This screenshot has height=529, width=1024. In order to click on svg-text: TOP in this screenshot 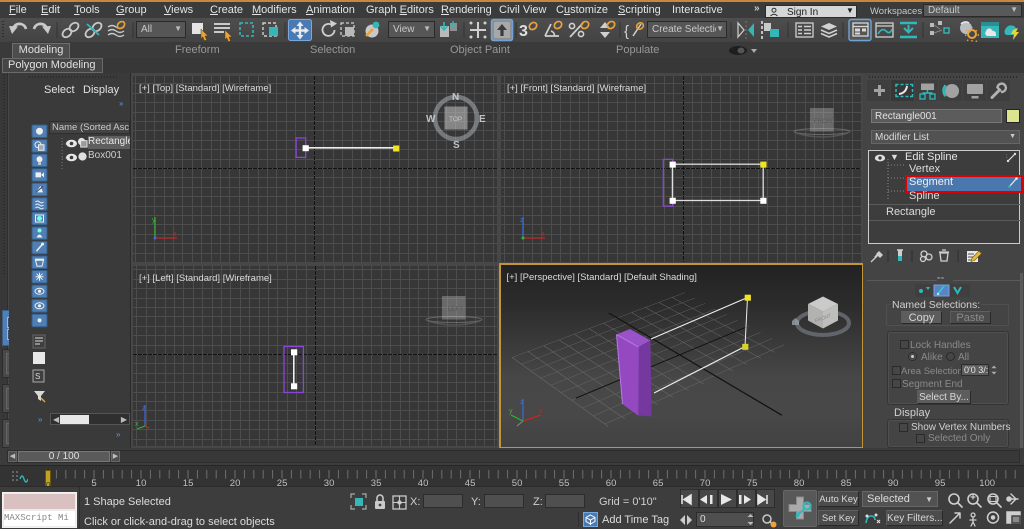, I will do `click(455, 119)`.